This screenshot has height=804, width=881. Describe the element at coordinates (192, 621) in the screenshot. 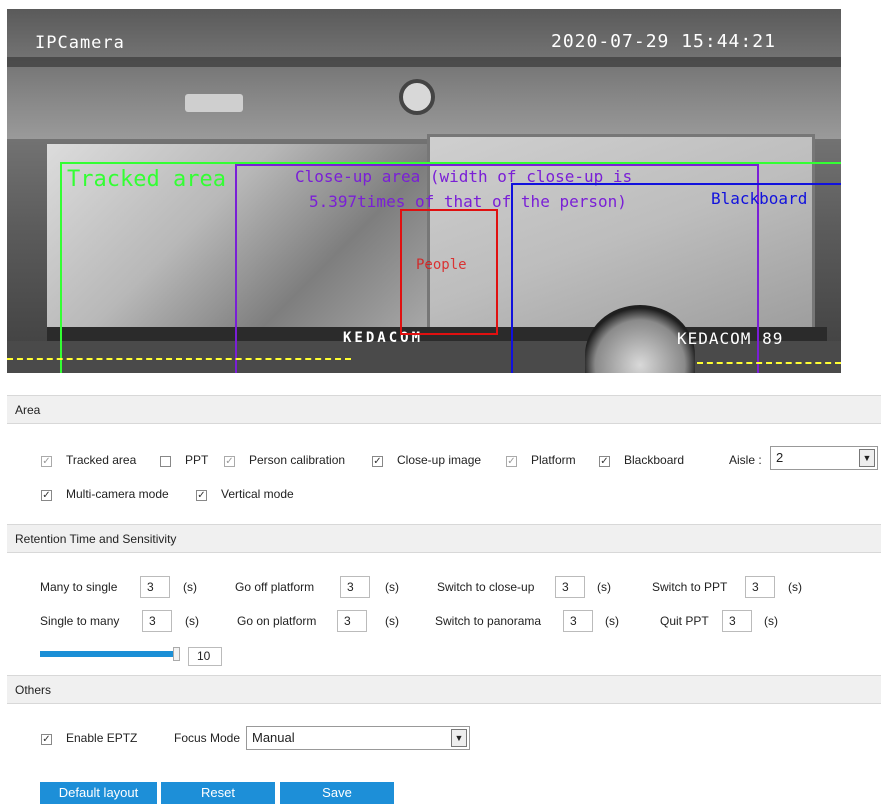

I see `single-to-many-unit: (s)` at that location.